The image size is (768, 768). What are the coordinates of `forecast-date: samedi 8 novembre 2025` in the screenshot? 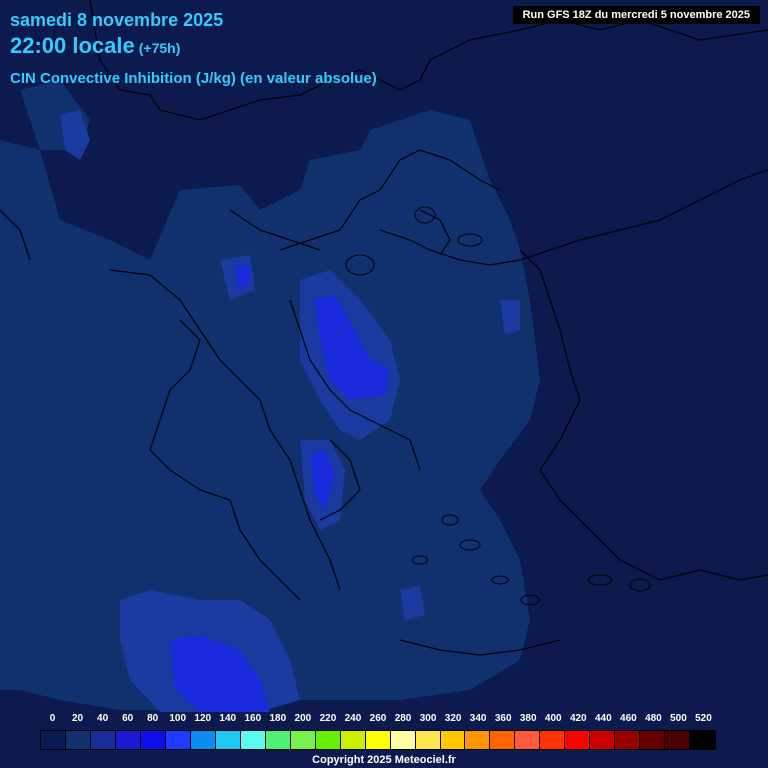 It's located at (117, 20).